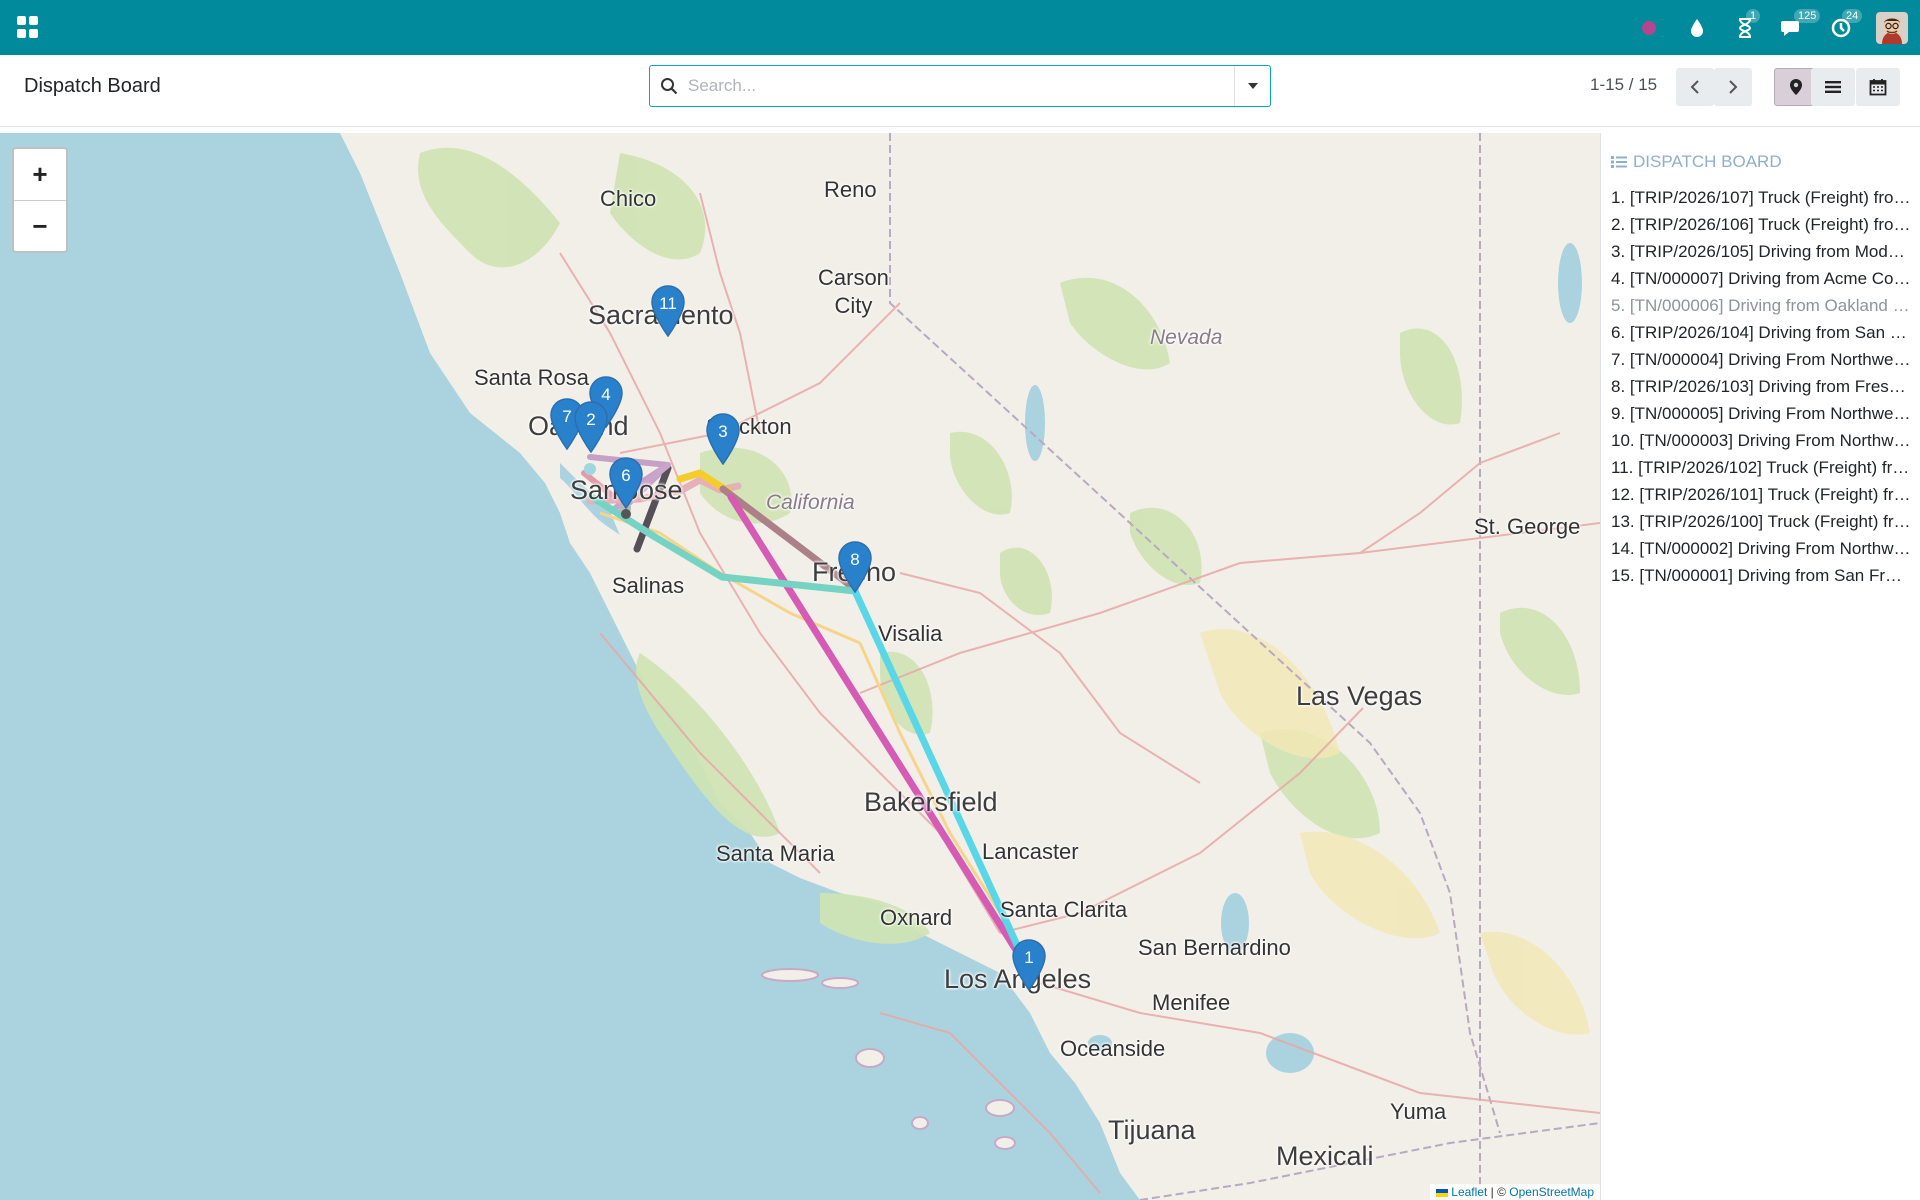 The height and width of the screenshot is (1200, 1920). What do you see at coordinates (591, 419) in the screenshot?
I see `marker-number: 2` at bounding box center [591, 419].